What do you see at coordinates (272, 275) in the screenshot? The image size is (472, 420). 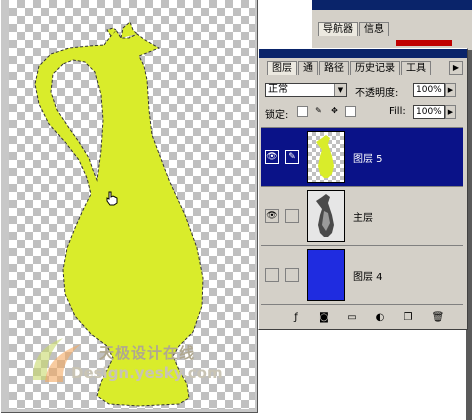 I see `eye-visibility-off-box` at bounding box center [272, 275].